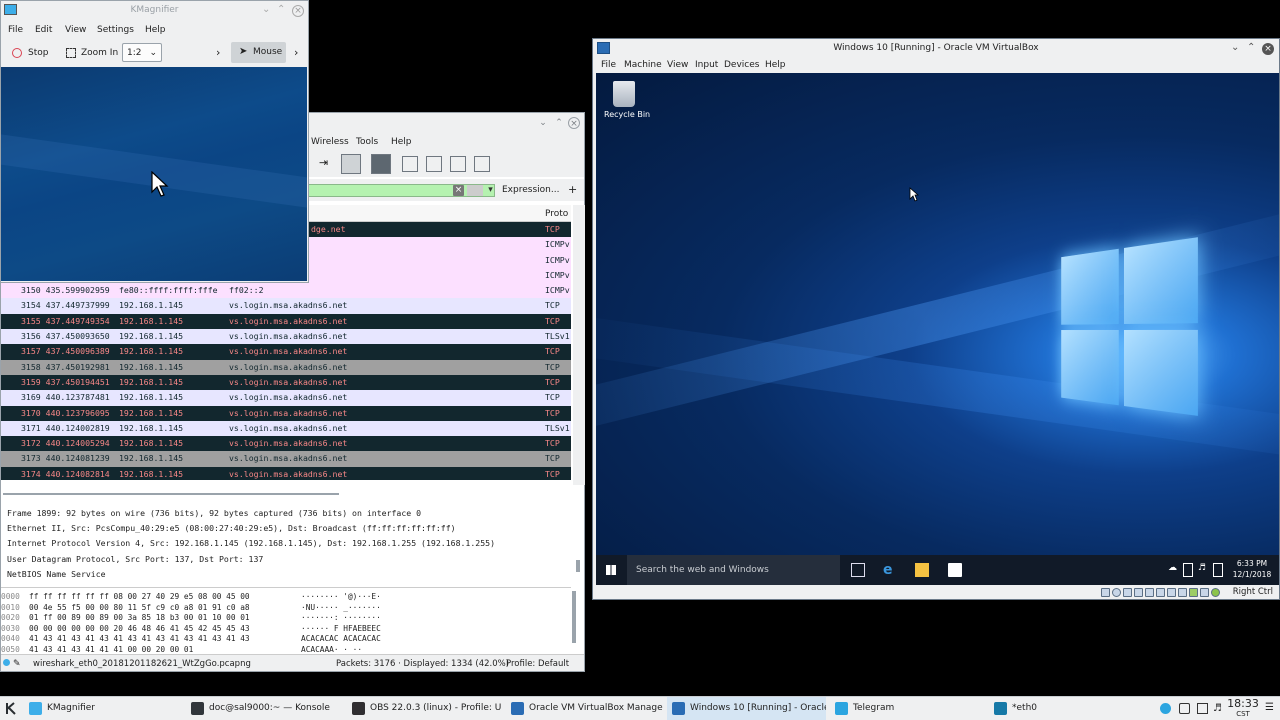 This screenshot has width=1280, height=720. I want to click on column-protocol: Proto, so click(556, 214).